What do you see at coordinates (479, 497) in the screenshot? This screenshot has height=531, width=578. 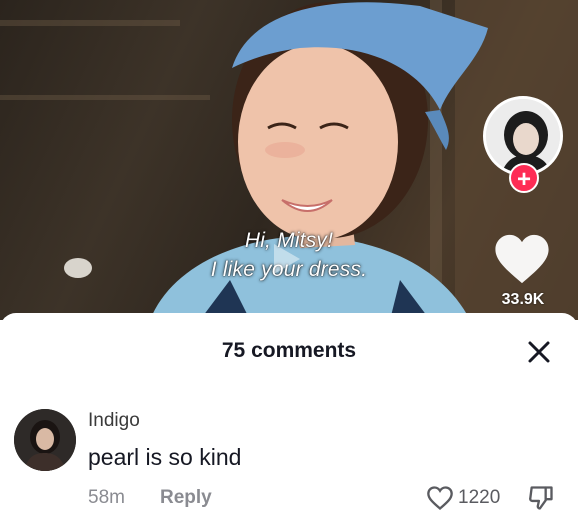 I see `comment-like-count: 1220` at bounding box center [479, 497].